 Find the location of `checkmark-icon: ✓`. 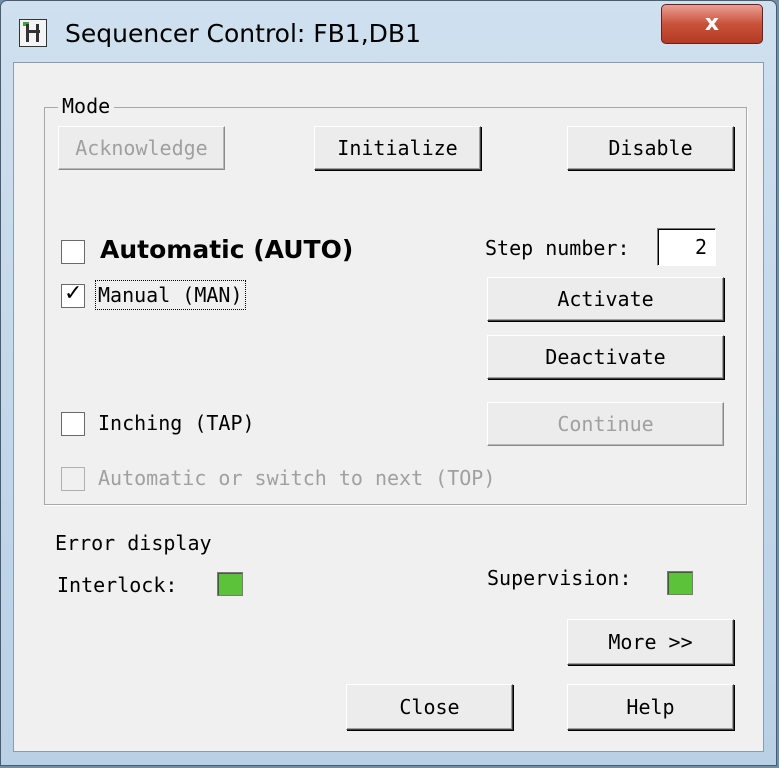

checkmark-icon: ✓ is located at coordinates (73, 293).